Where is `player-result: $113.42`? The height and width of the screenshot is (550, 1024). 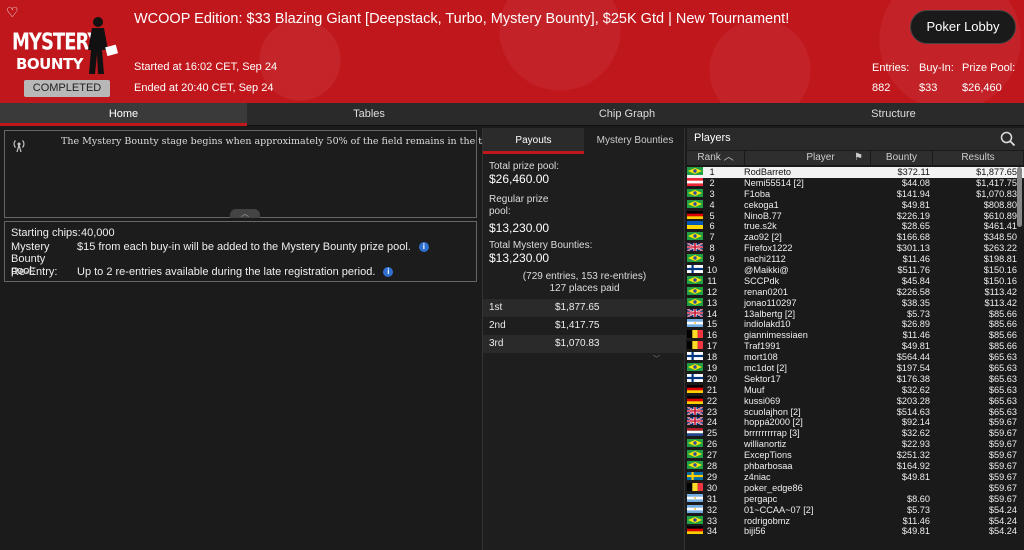 player-result: $113.42 is located at coordinates (1000, 291).